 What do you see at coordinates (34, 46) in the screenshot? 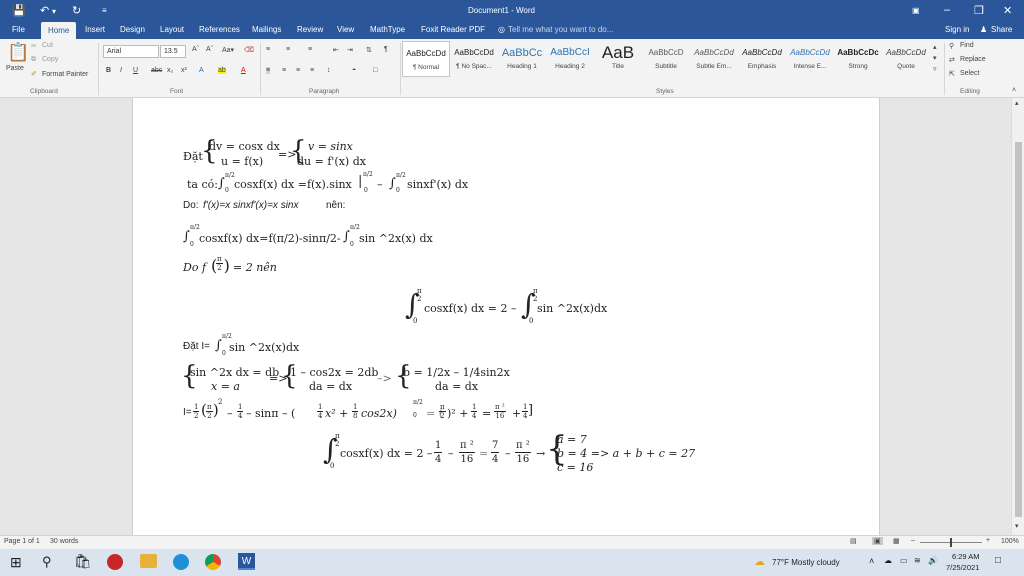
I see `cut-icon: ✂` at bounding box center [34, 46].